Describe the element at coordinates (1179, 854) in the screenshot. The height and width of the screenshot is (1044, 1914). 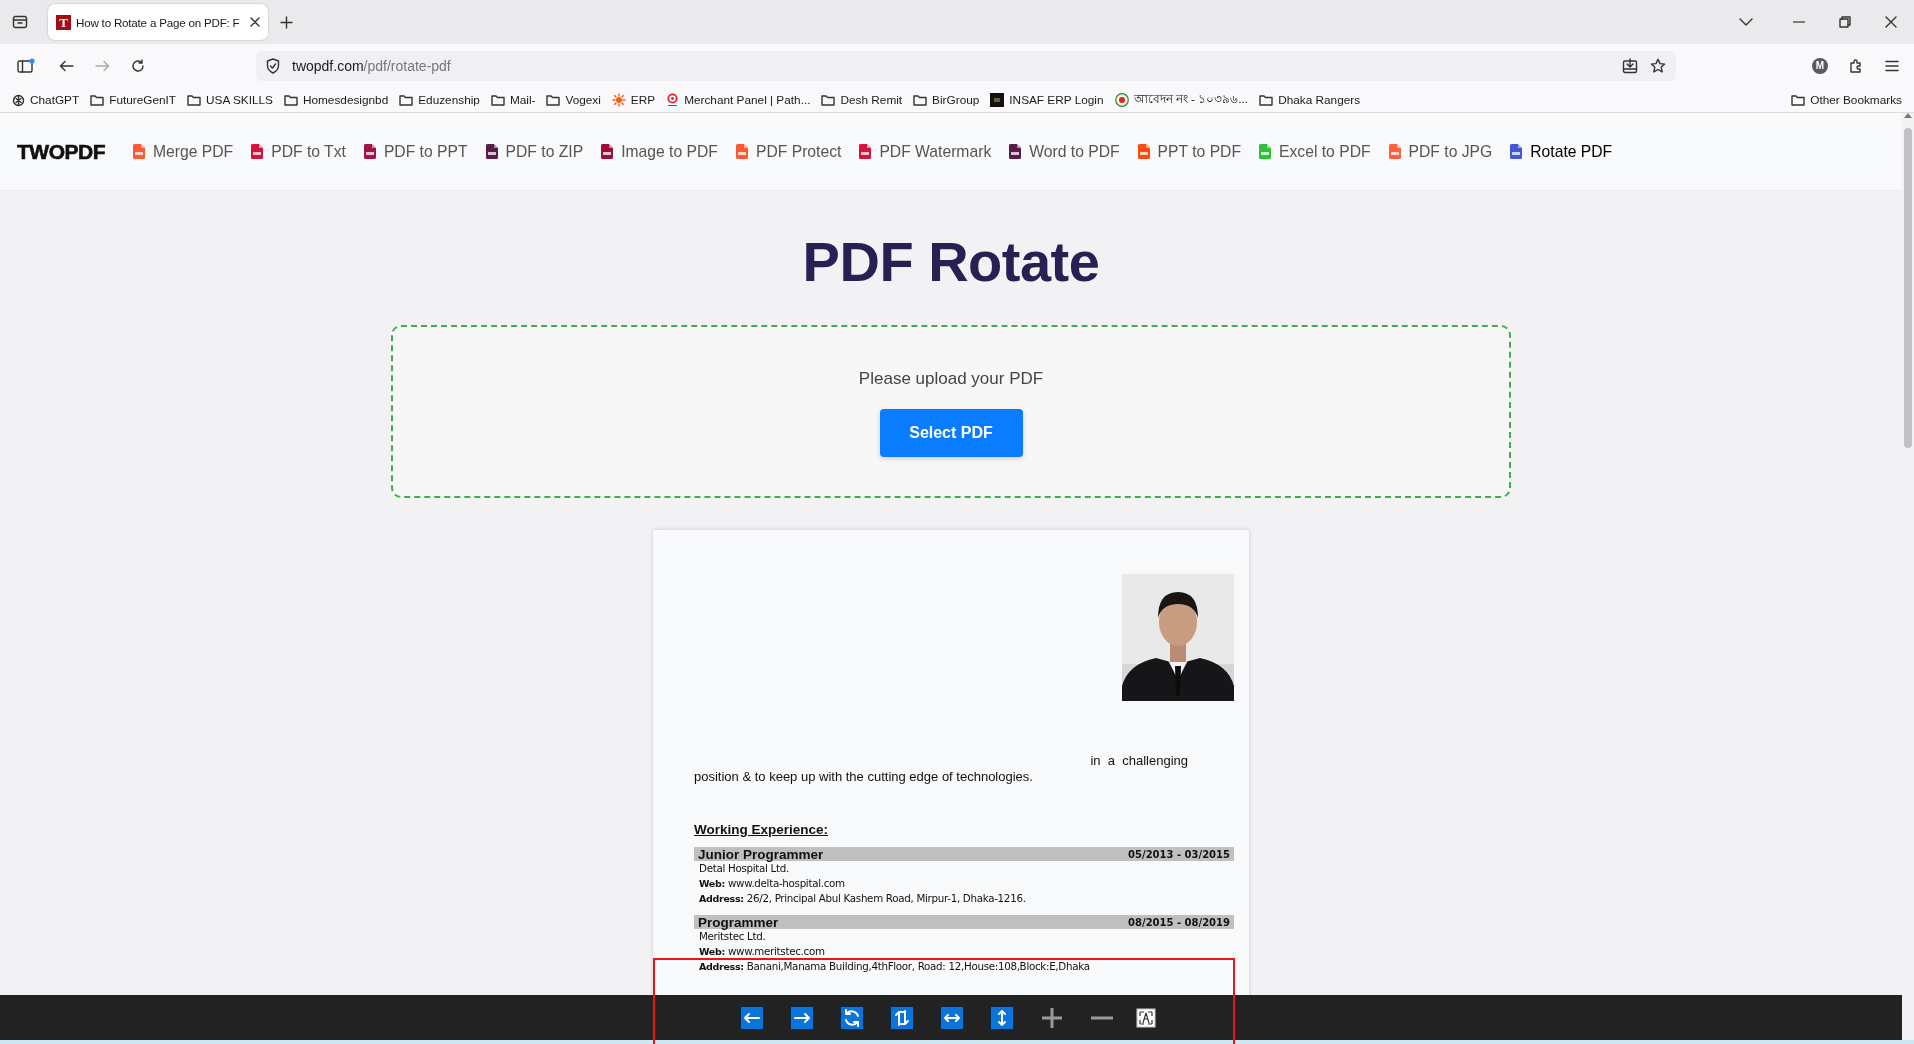
I see `job-dates: 05/2013 - 03/2015` at that location.